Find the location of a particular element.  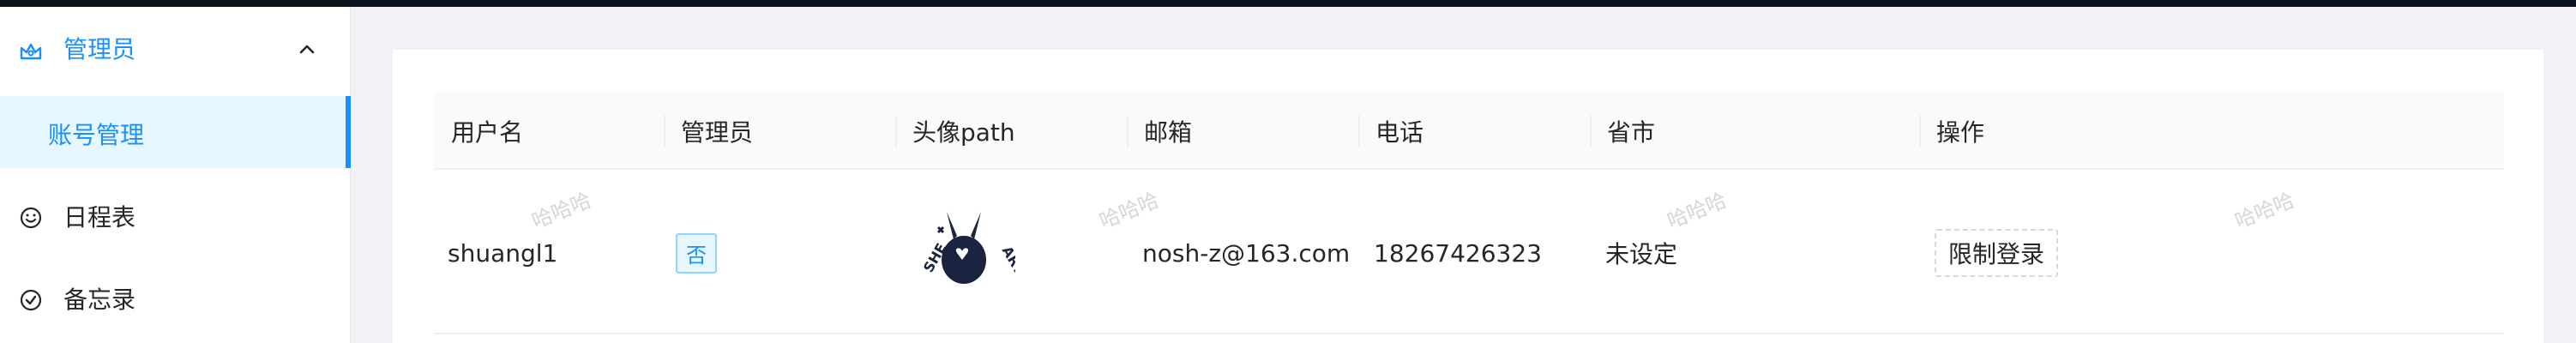

admin-status-badge: 否 is located at coordinates (696, 253).